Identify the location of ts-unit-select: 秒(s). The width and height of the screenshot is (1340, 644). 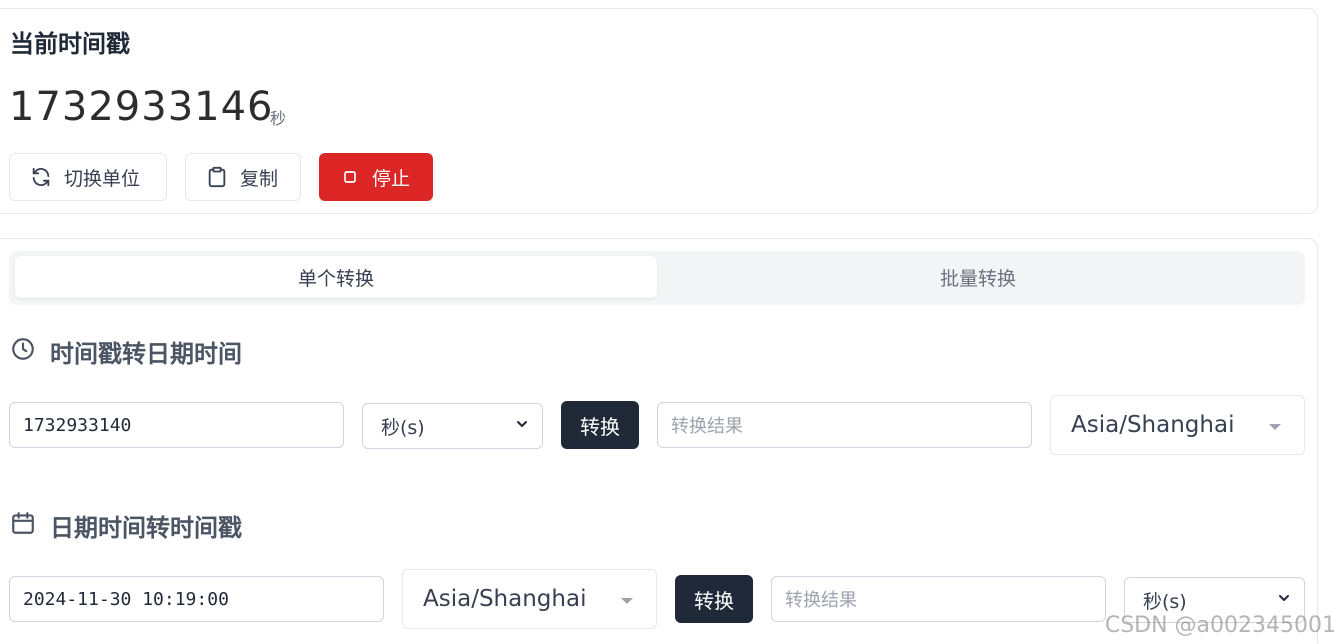
(452, 426).